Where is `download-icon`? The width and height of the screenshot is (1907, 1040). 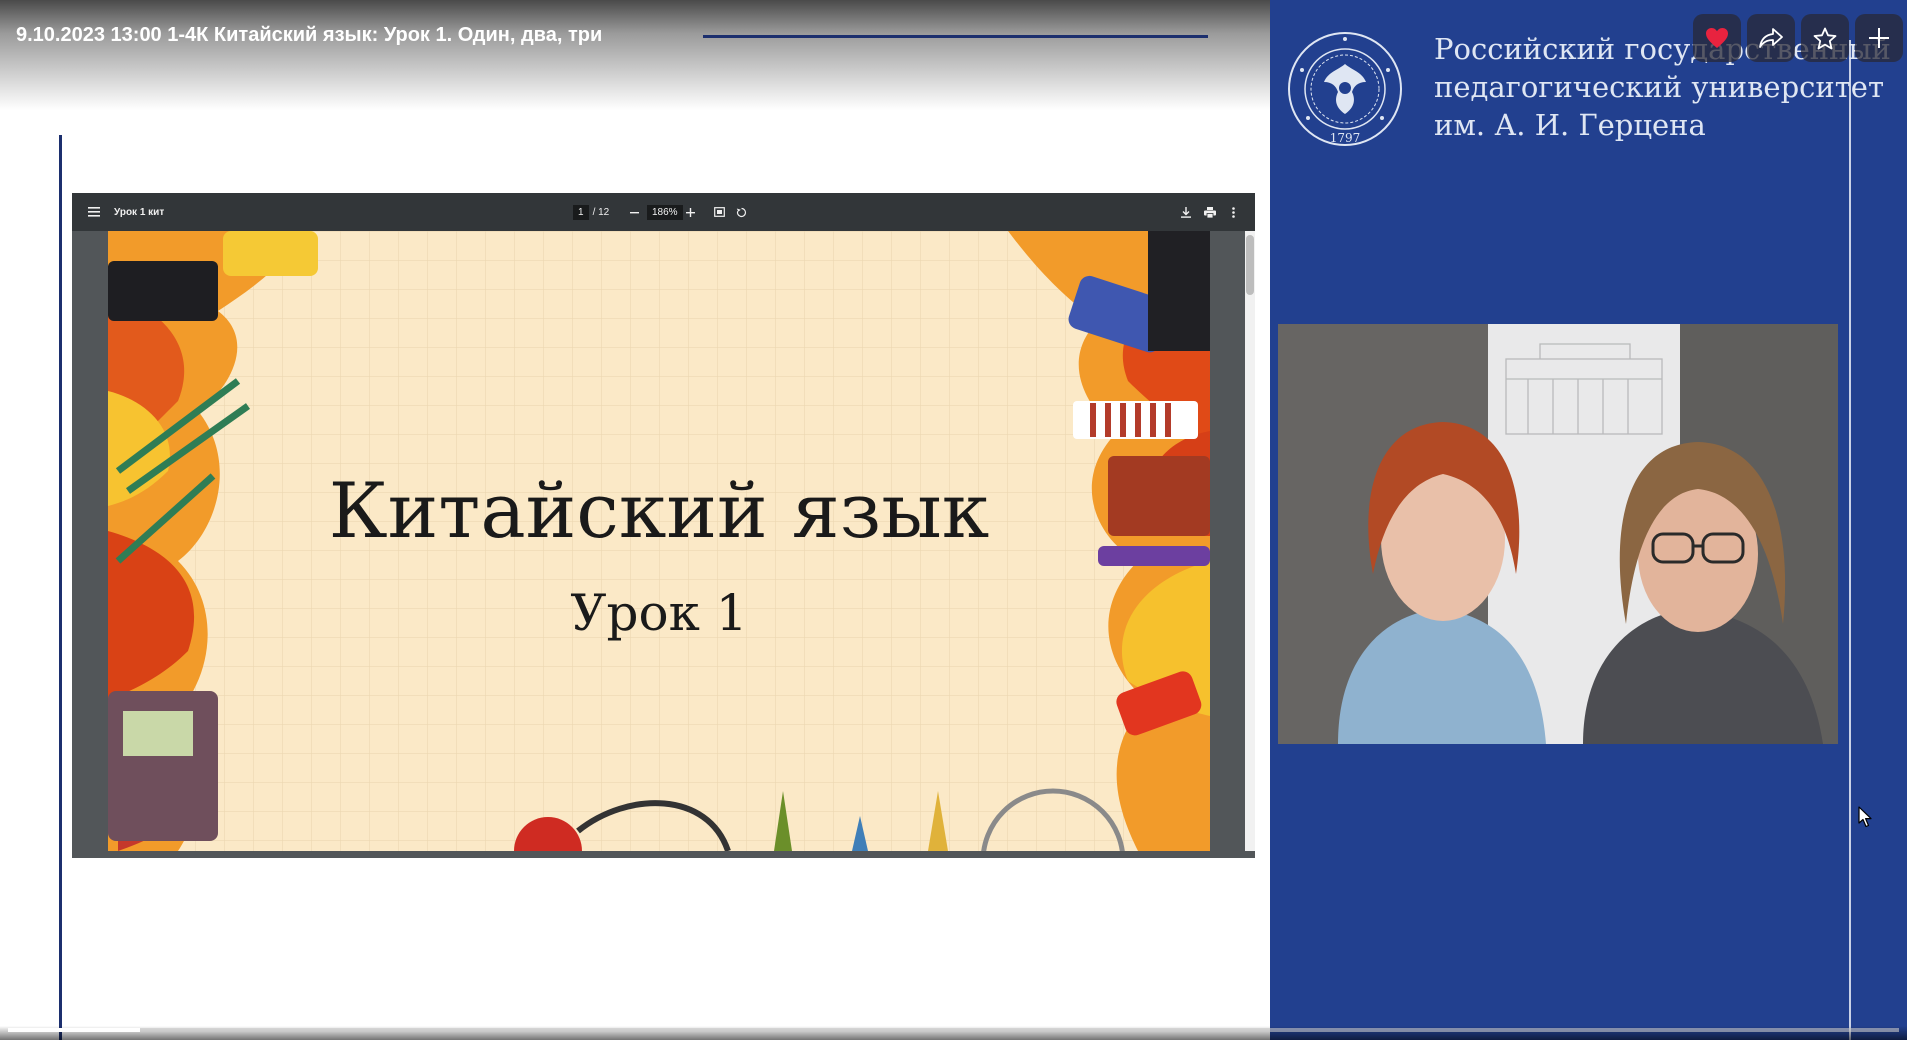 download-icon is located at coordinates (1186, 212).